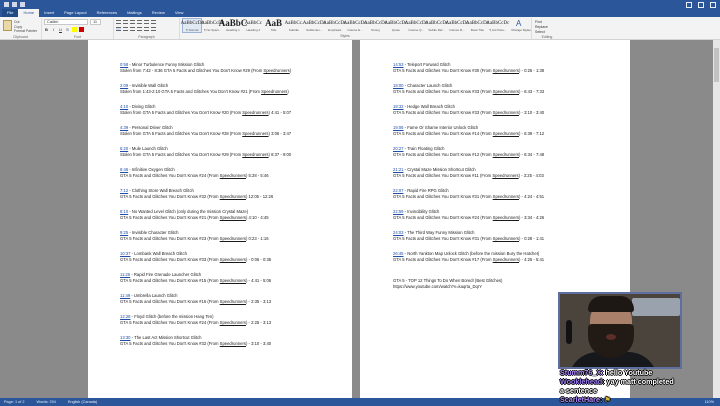  I want to click on format-painter-button: Format Painter, so click(25, 31).